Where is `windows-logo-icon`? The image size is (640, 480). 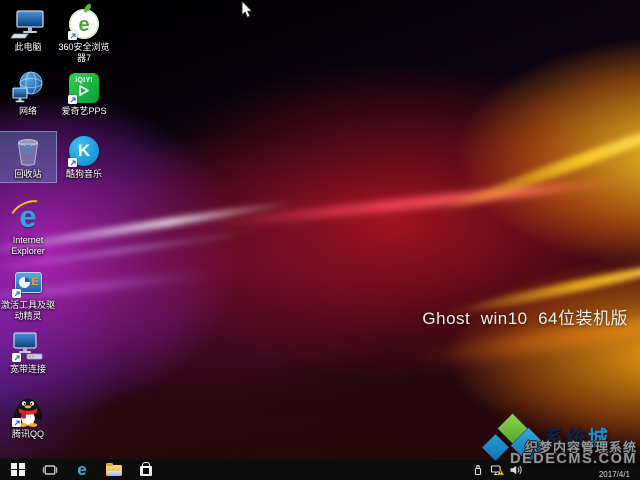 windows-logo-icon is located at coordinates (18, 469).